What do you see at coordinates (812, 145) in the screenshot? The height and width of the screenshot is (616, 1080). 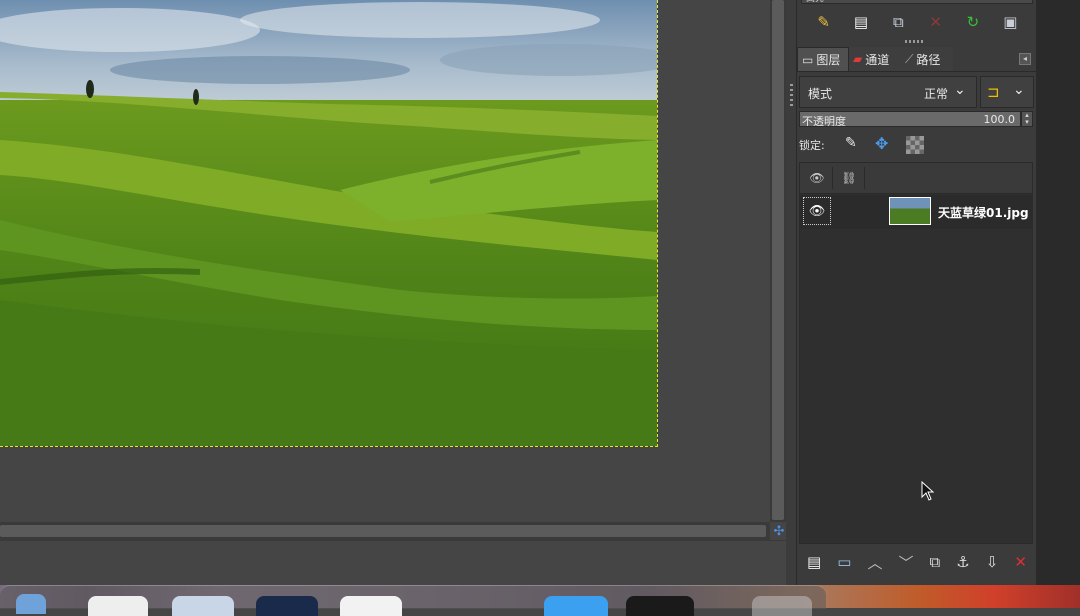 I see `lock-label: 锁定:` at bounding box center [812, 145].